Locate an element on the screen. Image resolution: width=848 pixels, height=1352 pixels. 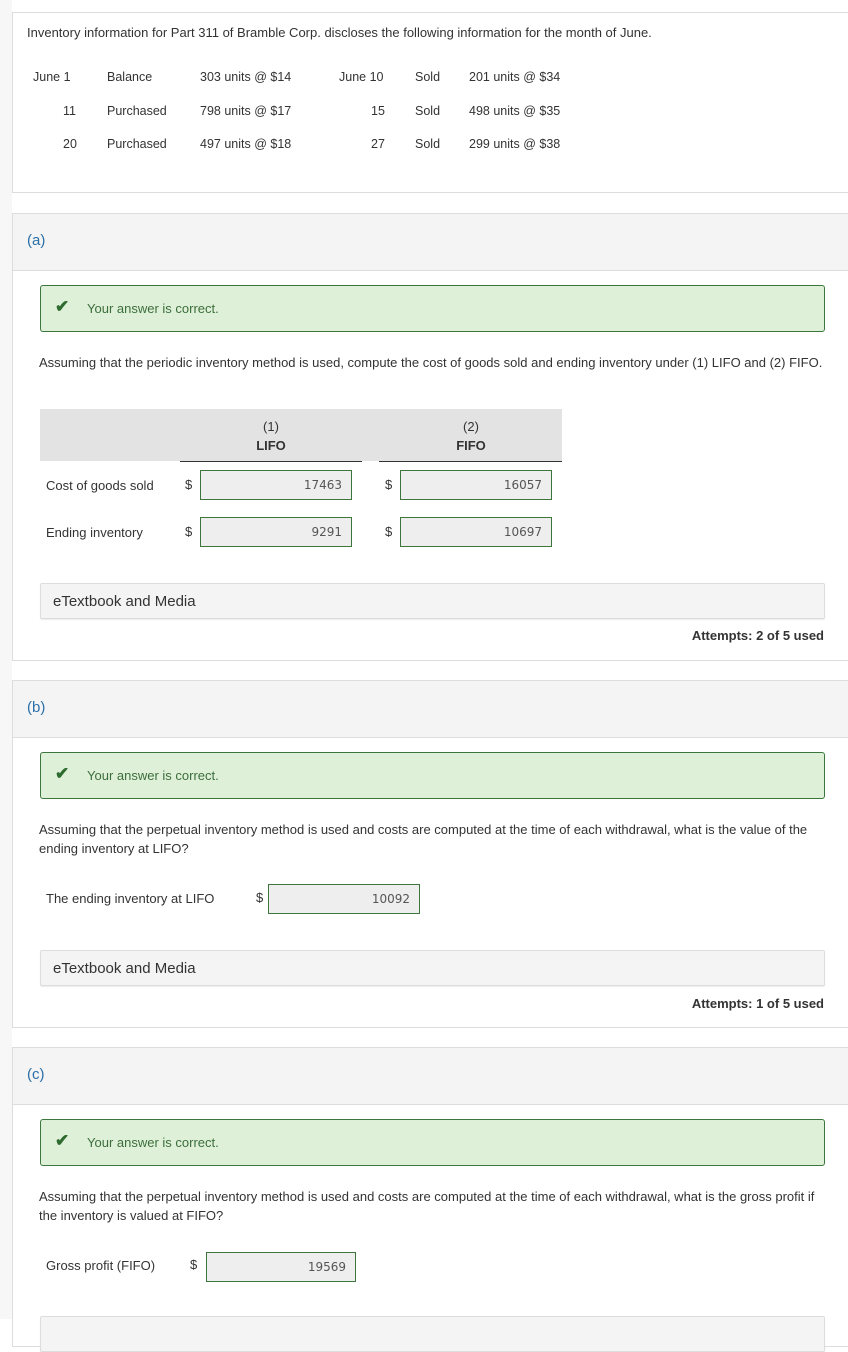
row-2-date2: 15 is located at coordinates (378, 111).